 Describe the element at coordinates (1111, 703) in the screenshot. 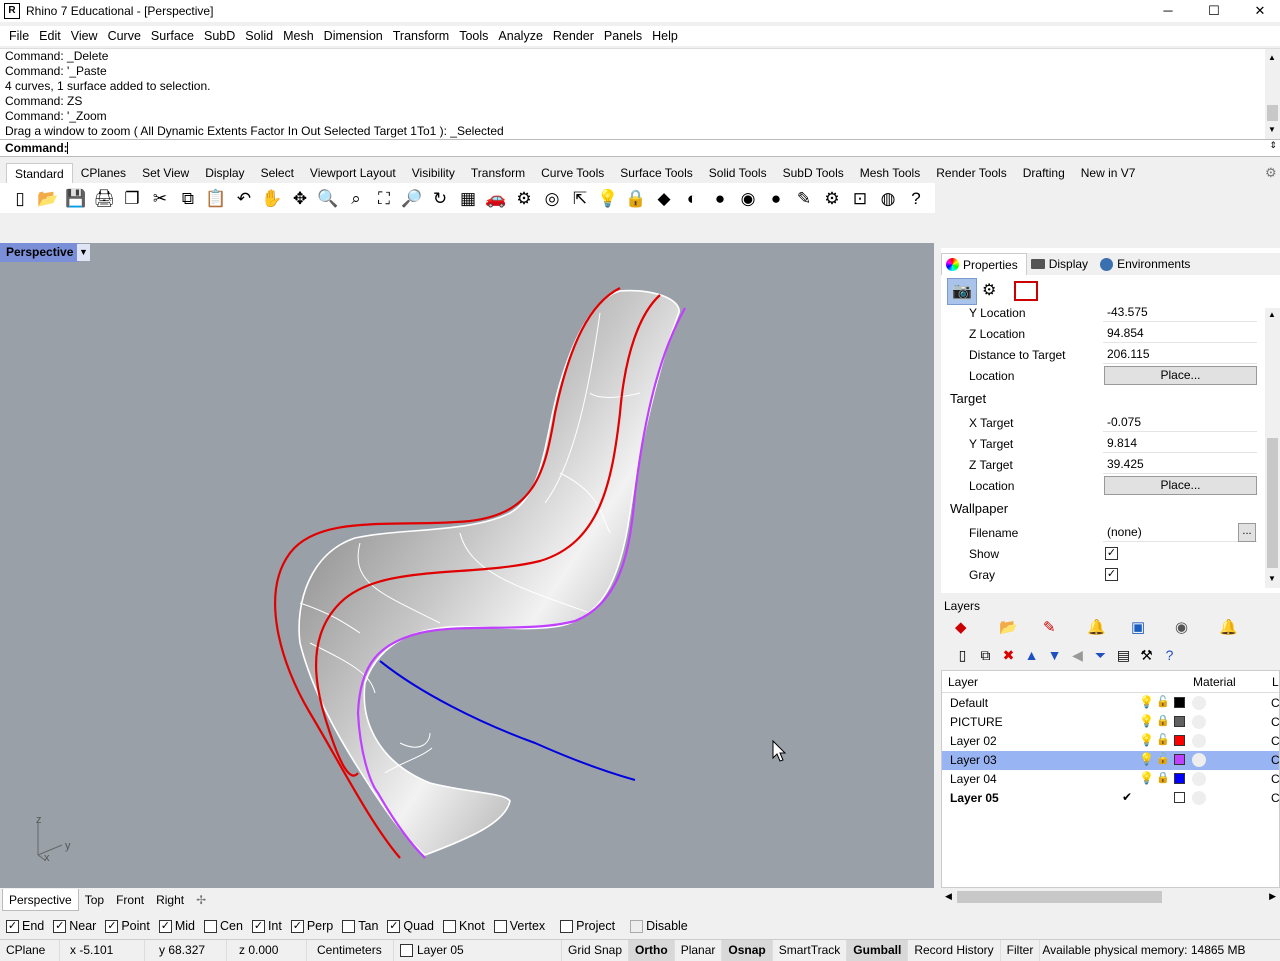

I see `layer-row: Default 💡 🔓 C` at that location.